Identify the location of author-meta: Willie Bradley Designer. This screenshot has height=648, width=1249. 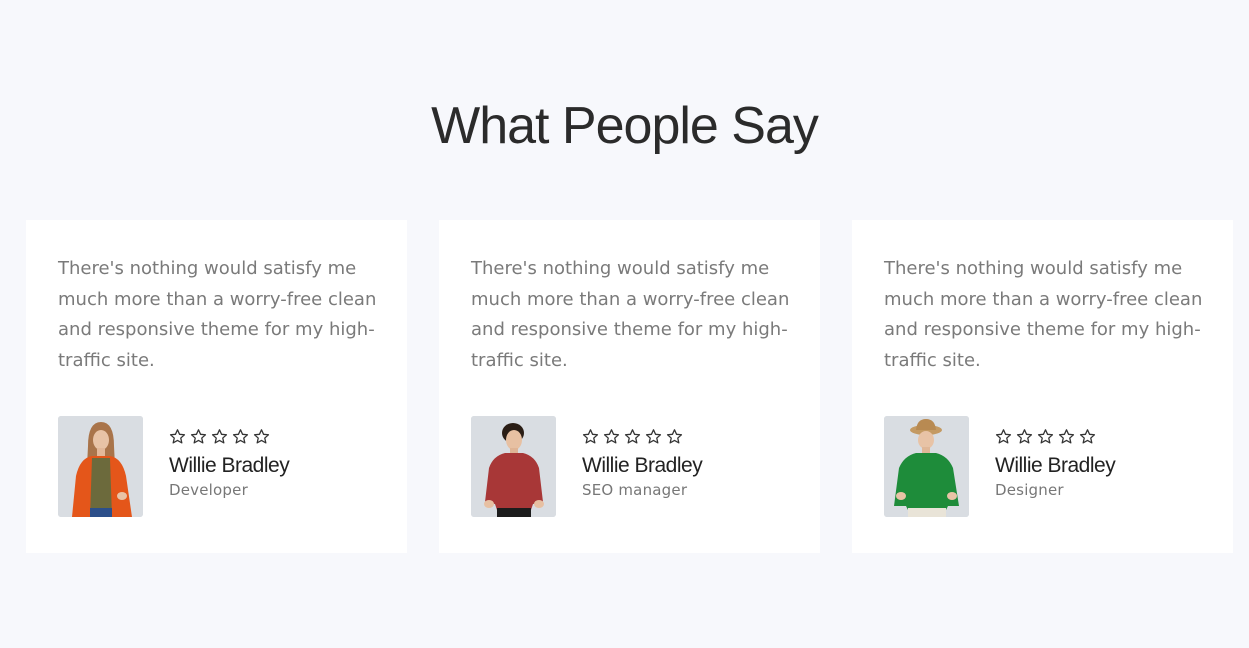
(1055, 458).